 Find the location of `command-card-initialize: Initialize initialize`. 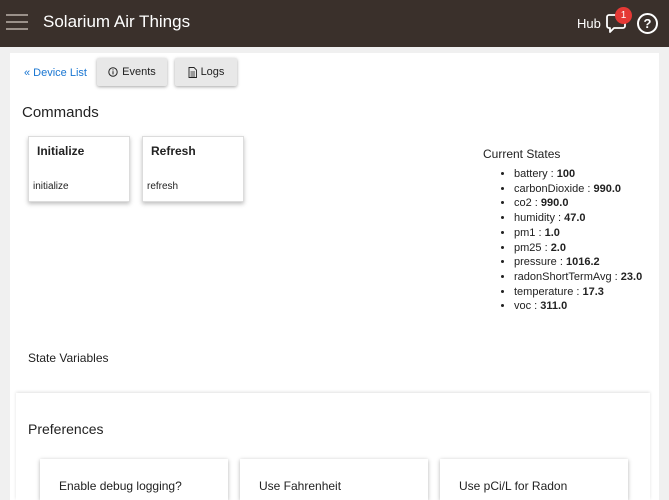

command-card-initialize: Initialize initialize is located at coordinates (79, 169).